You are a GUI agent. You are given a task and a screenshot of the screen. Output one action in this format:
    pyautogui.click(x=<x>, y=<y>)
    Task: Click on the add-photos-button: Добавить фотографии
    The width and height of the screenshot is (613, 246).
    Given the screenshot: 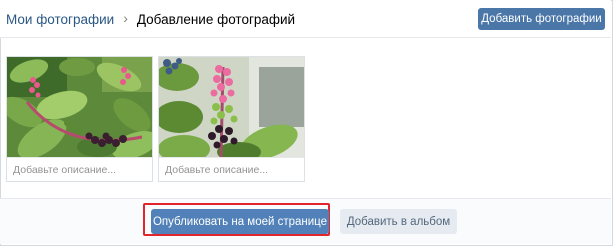 What is the action you would take?
    pyautogui.click(x=541, y=19)
    